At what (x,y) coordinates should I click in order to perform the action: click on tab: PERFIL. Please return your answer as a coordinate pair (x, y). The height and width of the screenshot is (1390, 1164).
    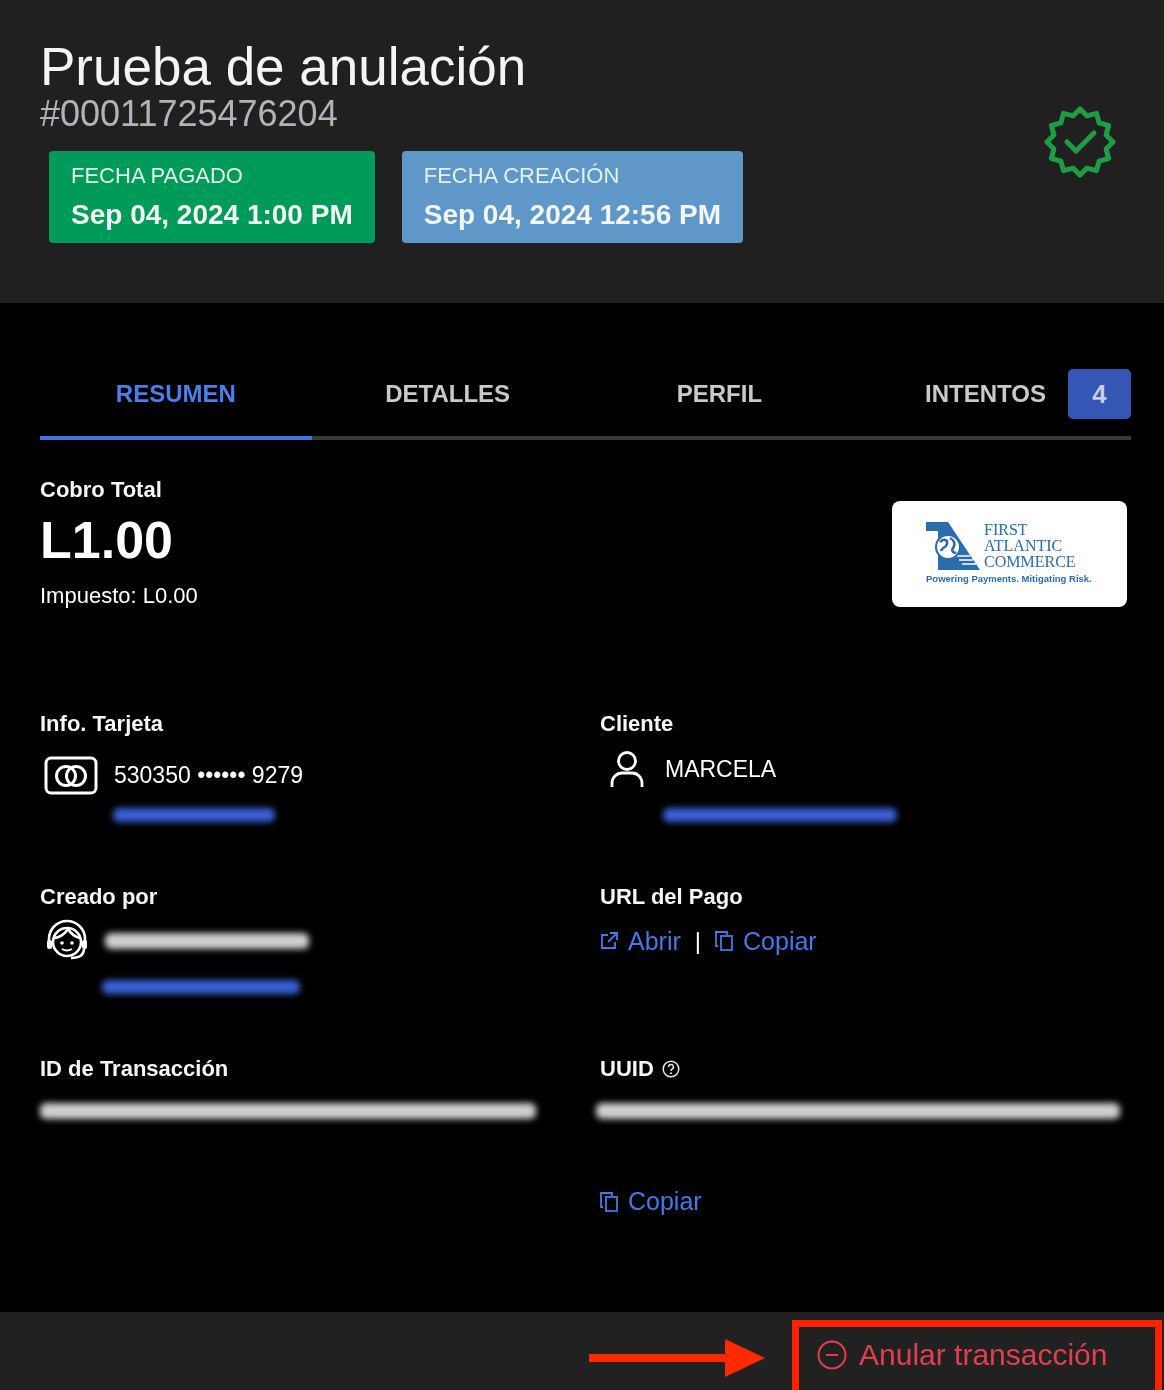
    Looking at the image, I should click on (719, 403).